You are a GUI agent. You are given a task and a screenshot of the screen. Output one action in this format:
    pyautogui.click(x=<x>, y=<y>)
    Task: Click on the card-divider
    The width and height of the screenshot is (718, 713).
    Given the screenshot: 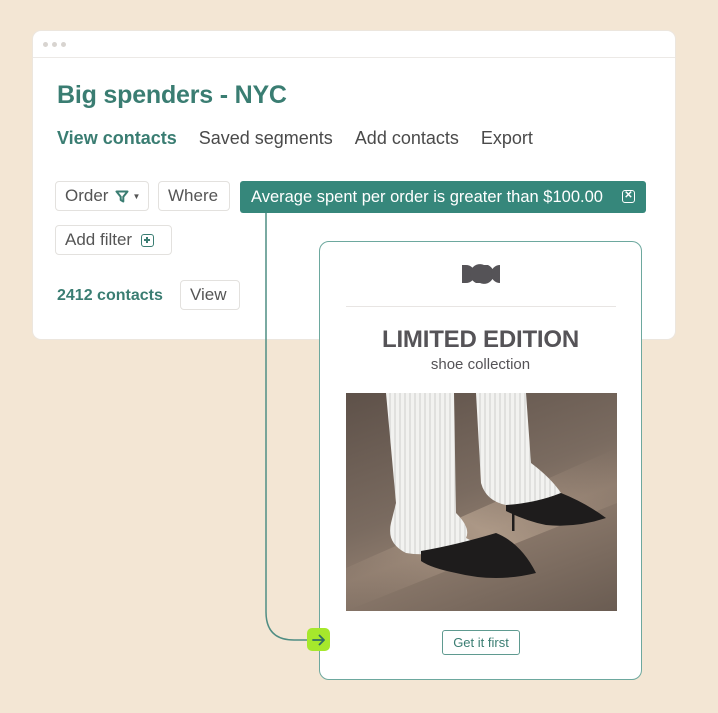 What is the action you would take?
    pyautogui.click(x=481, y=306)
    